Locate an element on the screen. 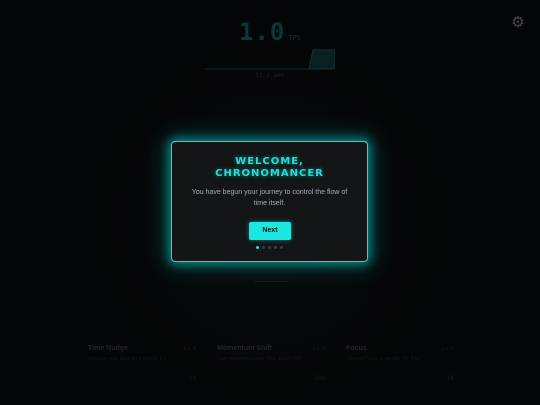 The width and height of the screenshot is (540, 405). step-indicator is located at coordinates (269, 247).